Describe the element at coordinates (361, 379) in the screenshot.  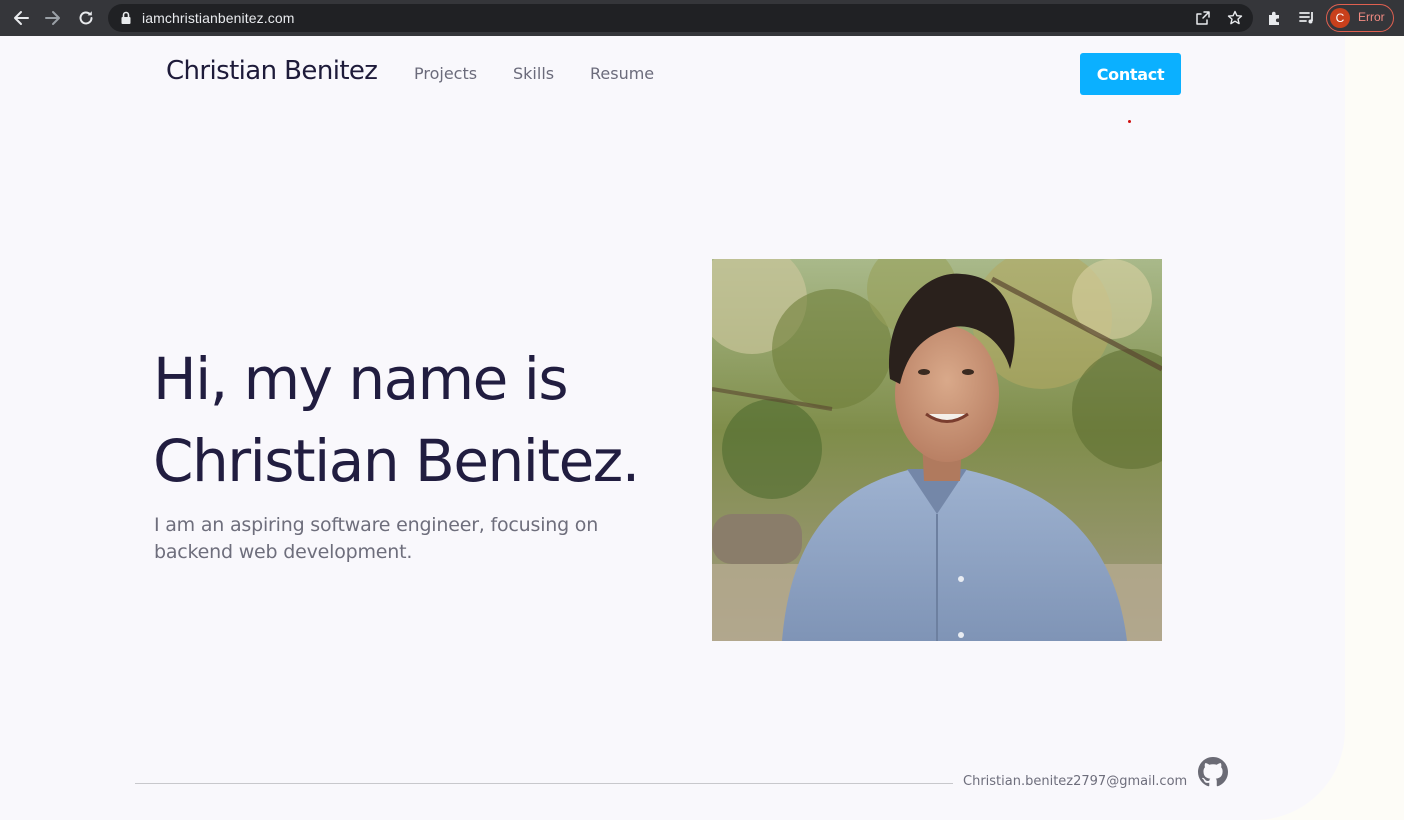
I see `hero-heading-line1: Hi, my name is` at that location.